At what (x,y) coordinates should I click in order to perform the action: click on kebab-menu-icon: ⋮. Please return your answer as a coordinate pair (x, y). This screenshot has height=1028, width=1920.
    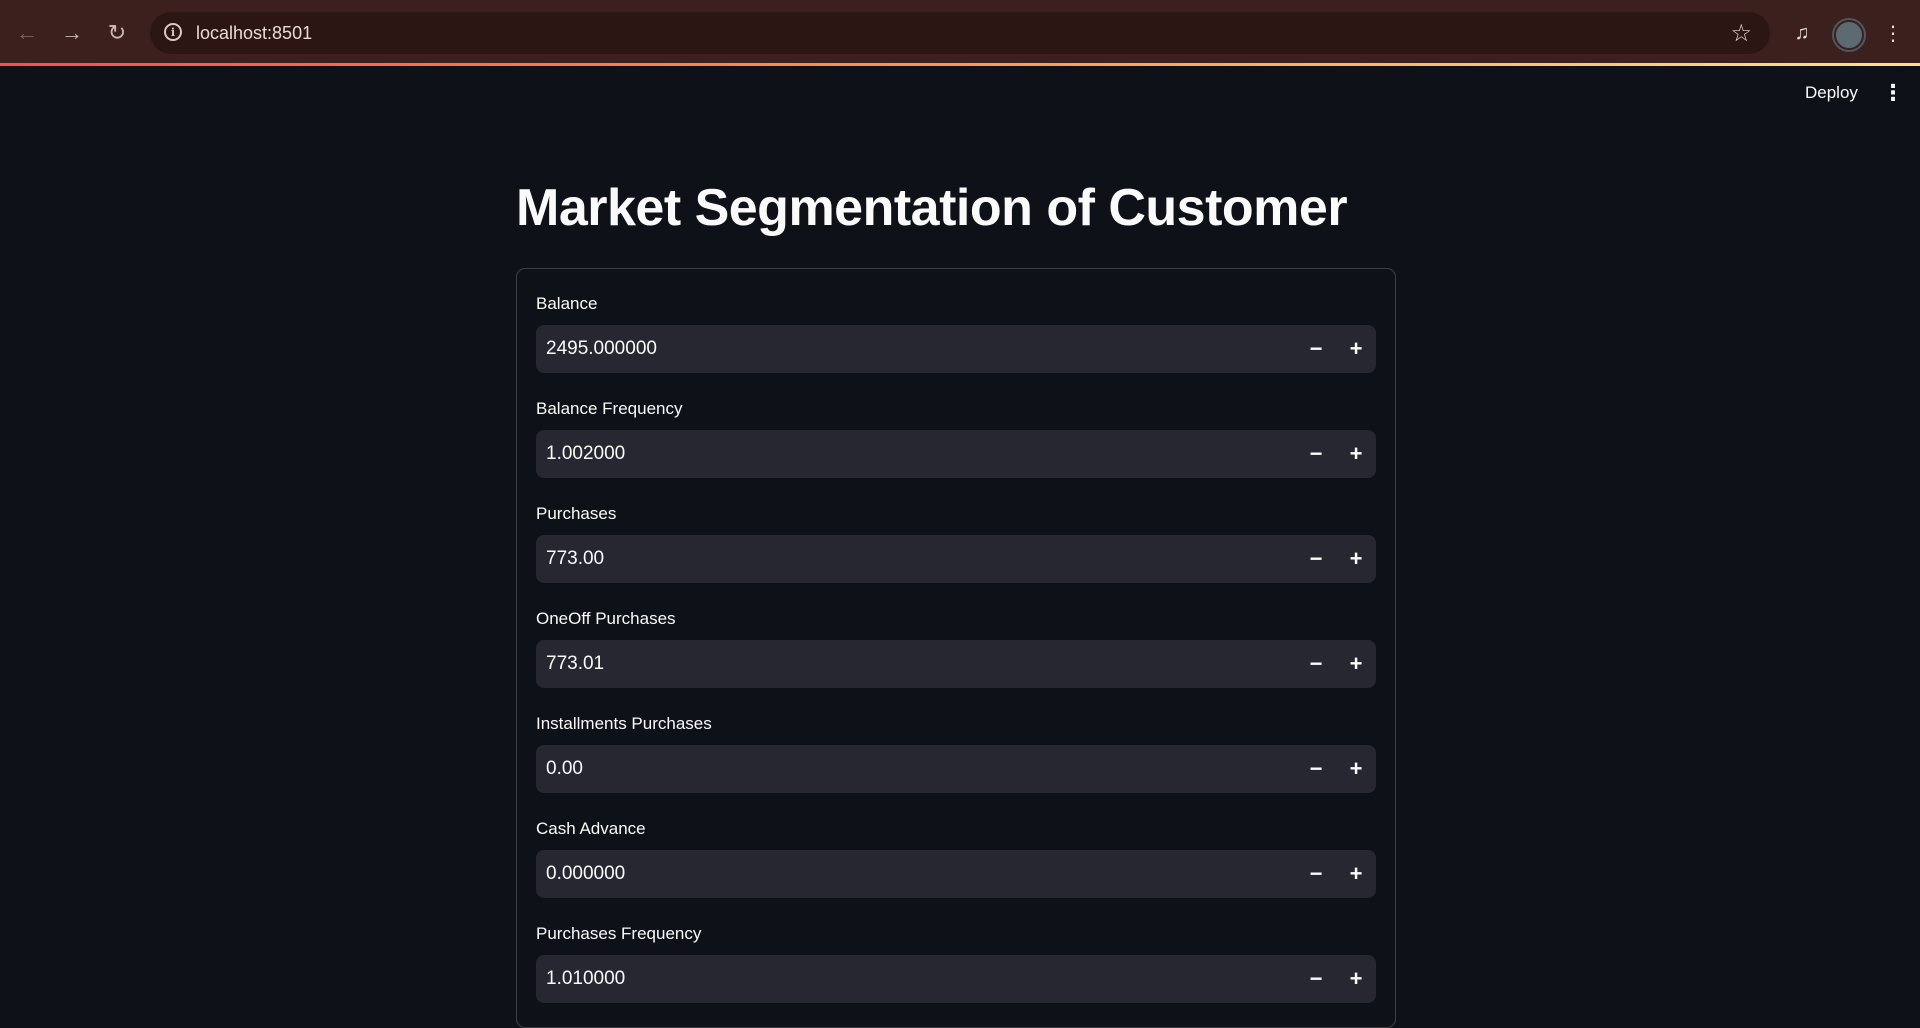
    Looking at the image, I should click on (1893, 33).